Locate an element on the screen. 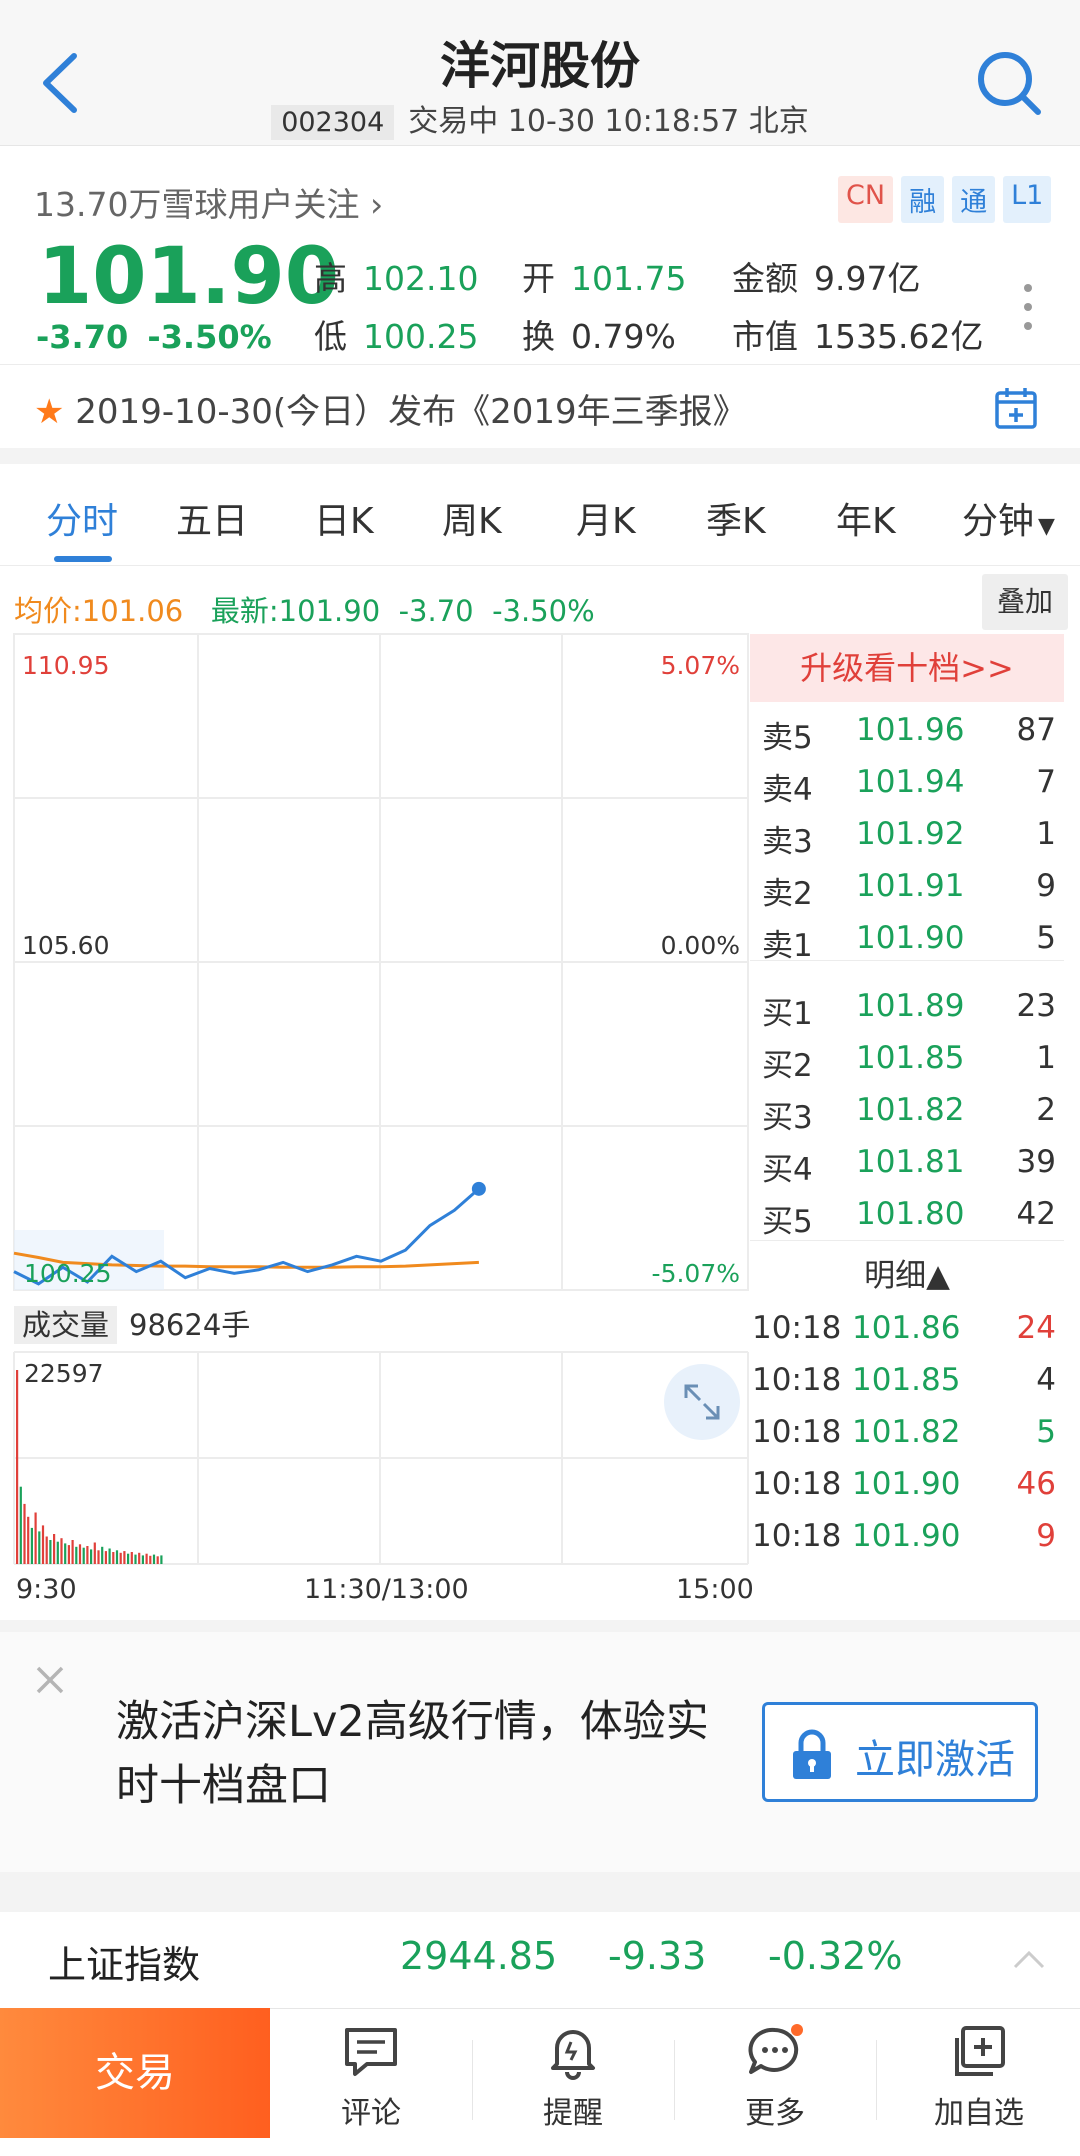  pct-label-bottom: -5.07% is located at coordinates (696, 1273).